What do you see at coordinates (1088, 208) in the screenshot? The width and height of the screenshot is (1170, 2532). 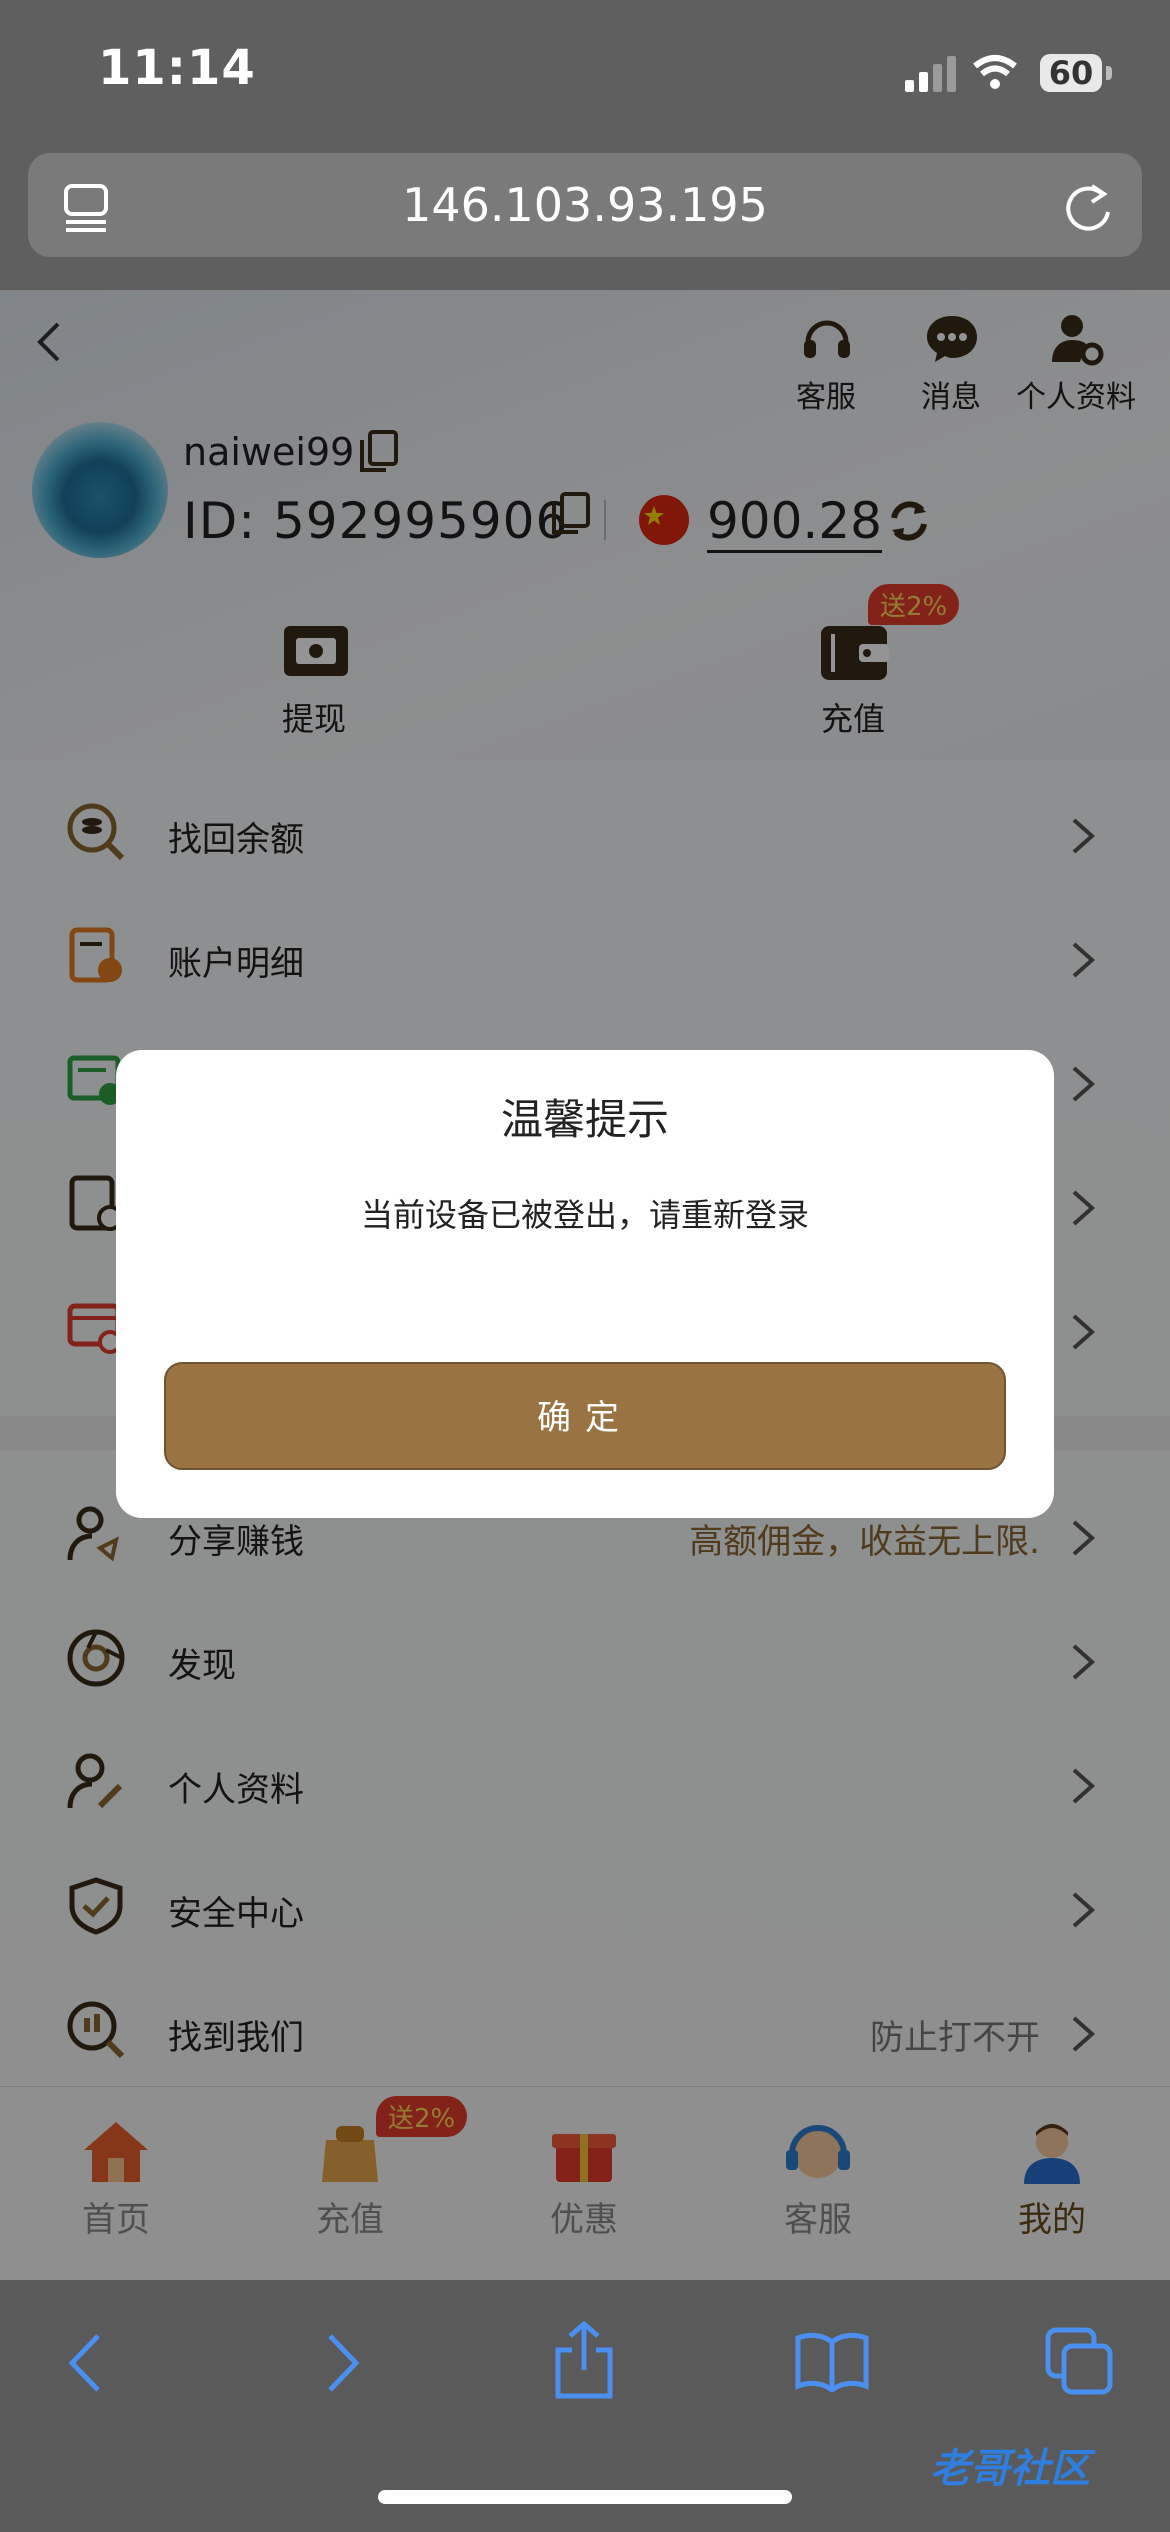 I see `reload-icon` at bounding box center [1088, 208].